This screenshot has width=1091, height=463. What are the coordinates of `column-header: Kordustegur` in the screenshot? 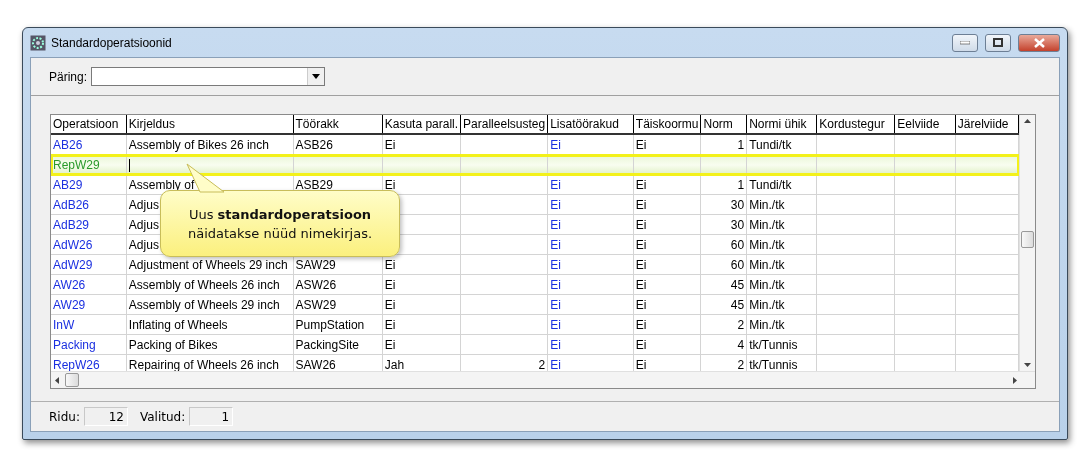 It's located at (855, 124).